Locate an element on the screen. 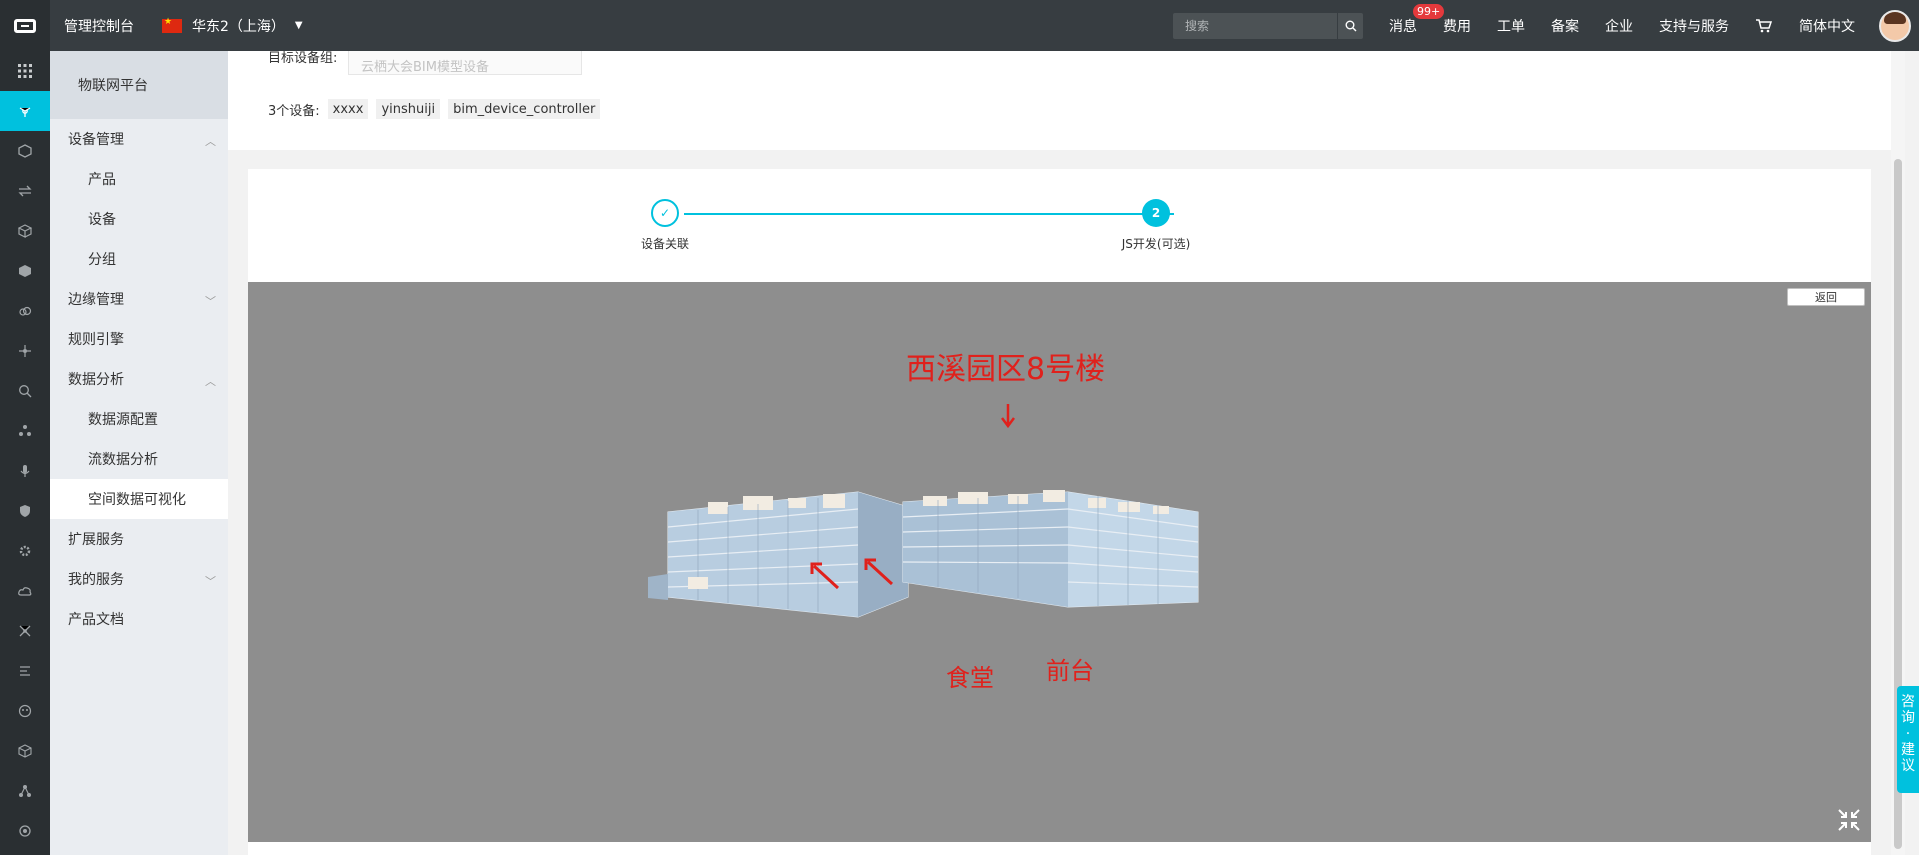 This screenshot has height=855, width=1919. cloud-storage-icon is located at coordinates (25, 591).